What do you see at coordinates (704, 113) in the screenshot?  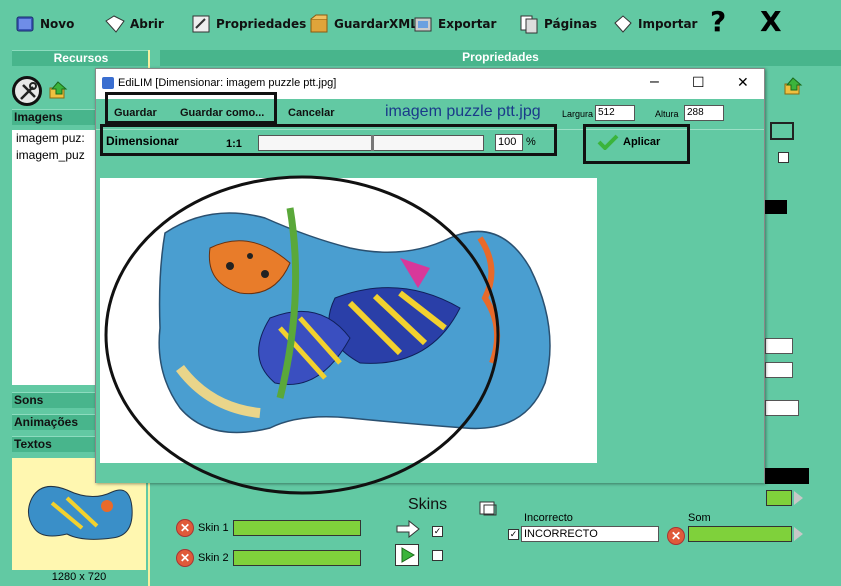 I see `altura-input: 288` at bounding box center [704, 113].